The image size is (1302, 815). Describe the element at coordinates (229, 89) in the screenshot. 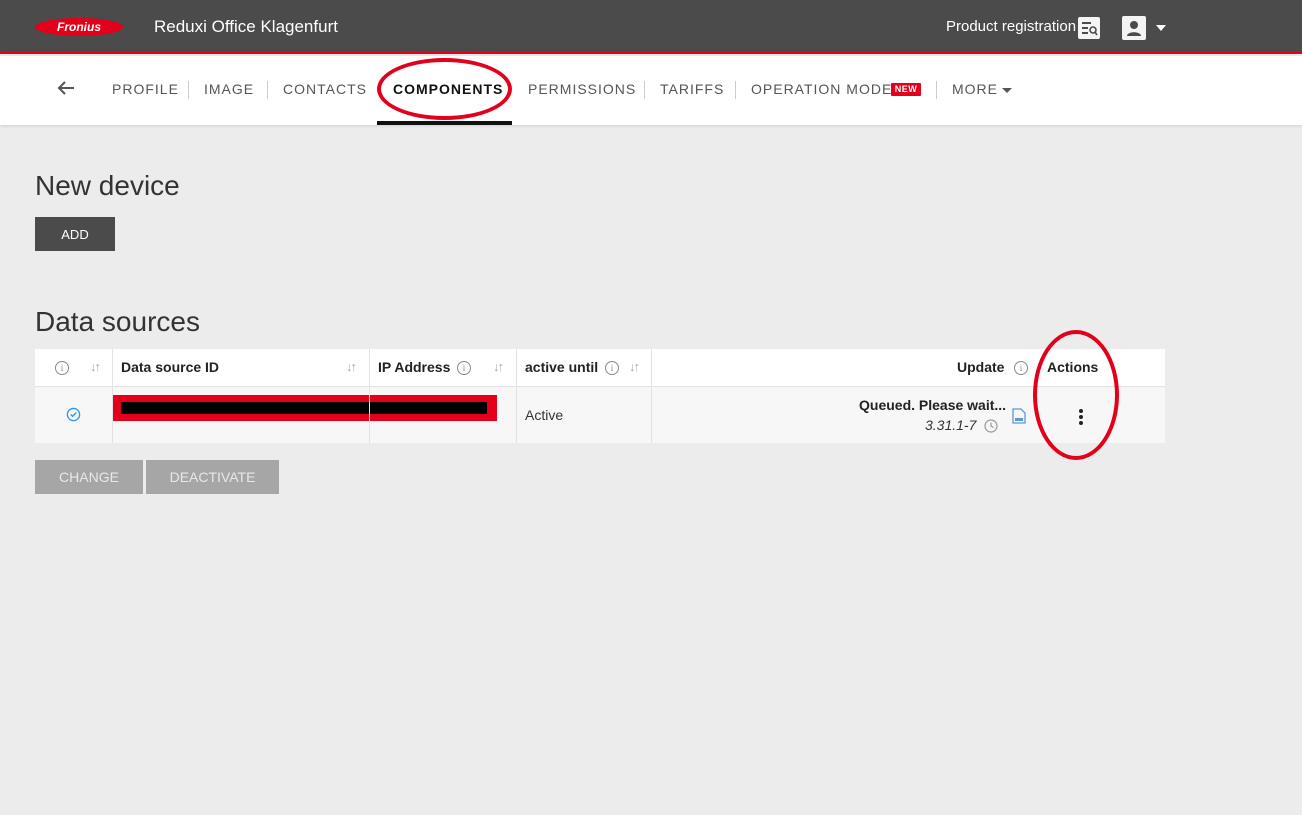

I see `tab-image: IMAGE` at that location.